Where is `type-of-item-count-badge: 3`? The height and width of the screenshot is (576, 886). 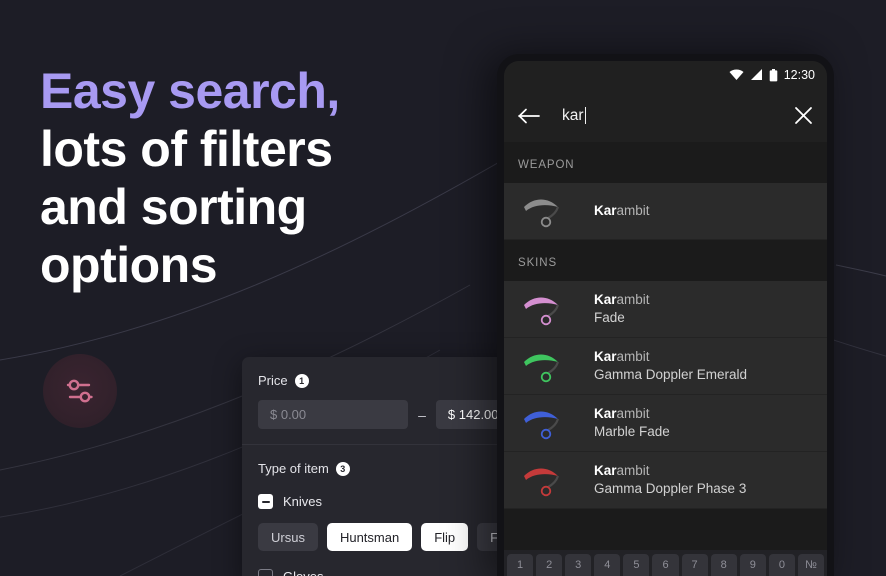 type-of-item-count-badge: 3 is located at coordinates (342, 468).